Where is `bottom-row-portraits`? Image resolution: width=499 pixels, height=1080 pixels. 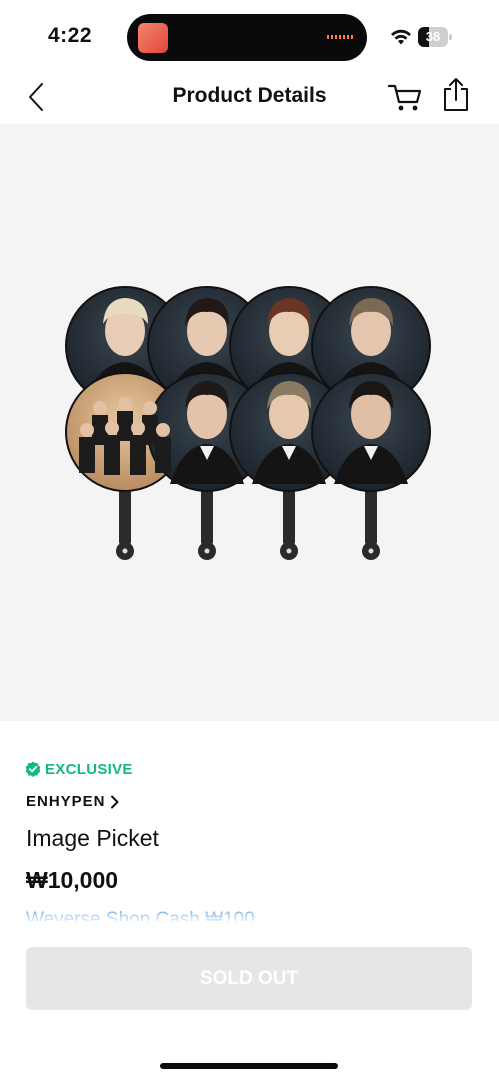 bottom-row-portraits is located at coordinates (289, 432).